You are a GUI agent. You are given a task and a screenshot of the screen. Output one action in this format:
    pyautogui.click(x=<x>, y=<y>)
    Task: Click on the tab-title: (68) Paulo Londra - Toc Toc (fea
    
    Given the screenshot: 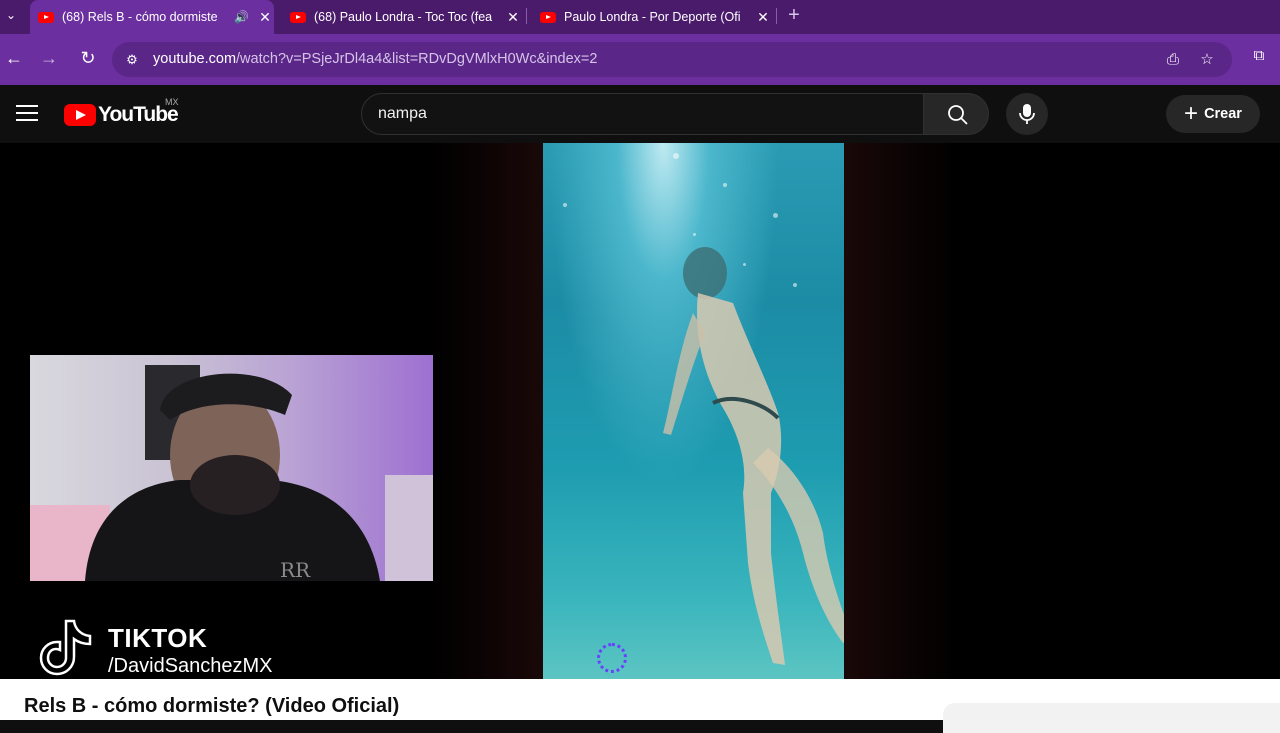 What is the action you would take?
    pyautogui.click(x=403, y=17)
    